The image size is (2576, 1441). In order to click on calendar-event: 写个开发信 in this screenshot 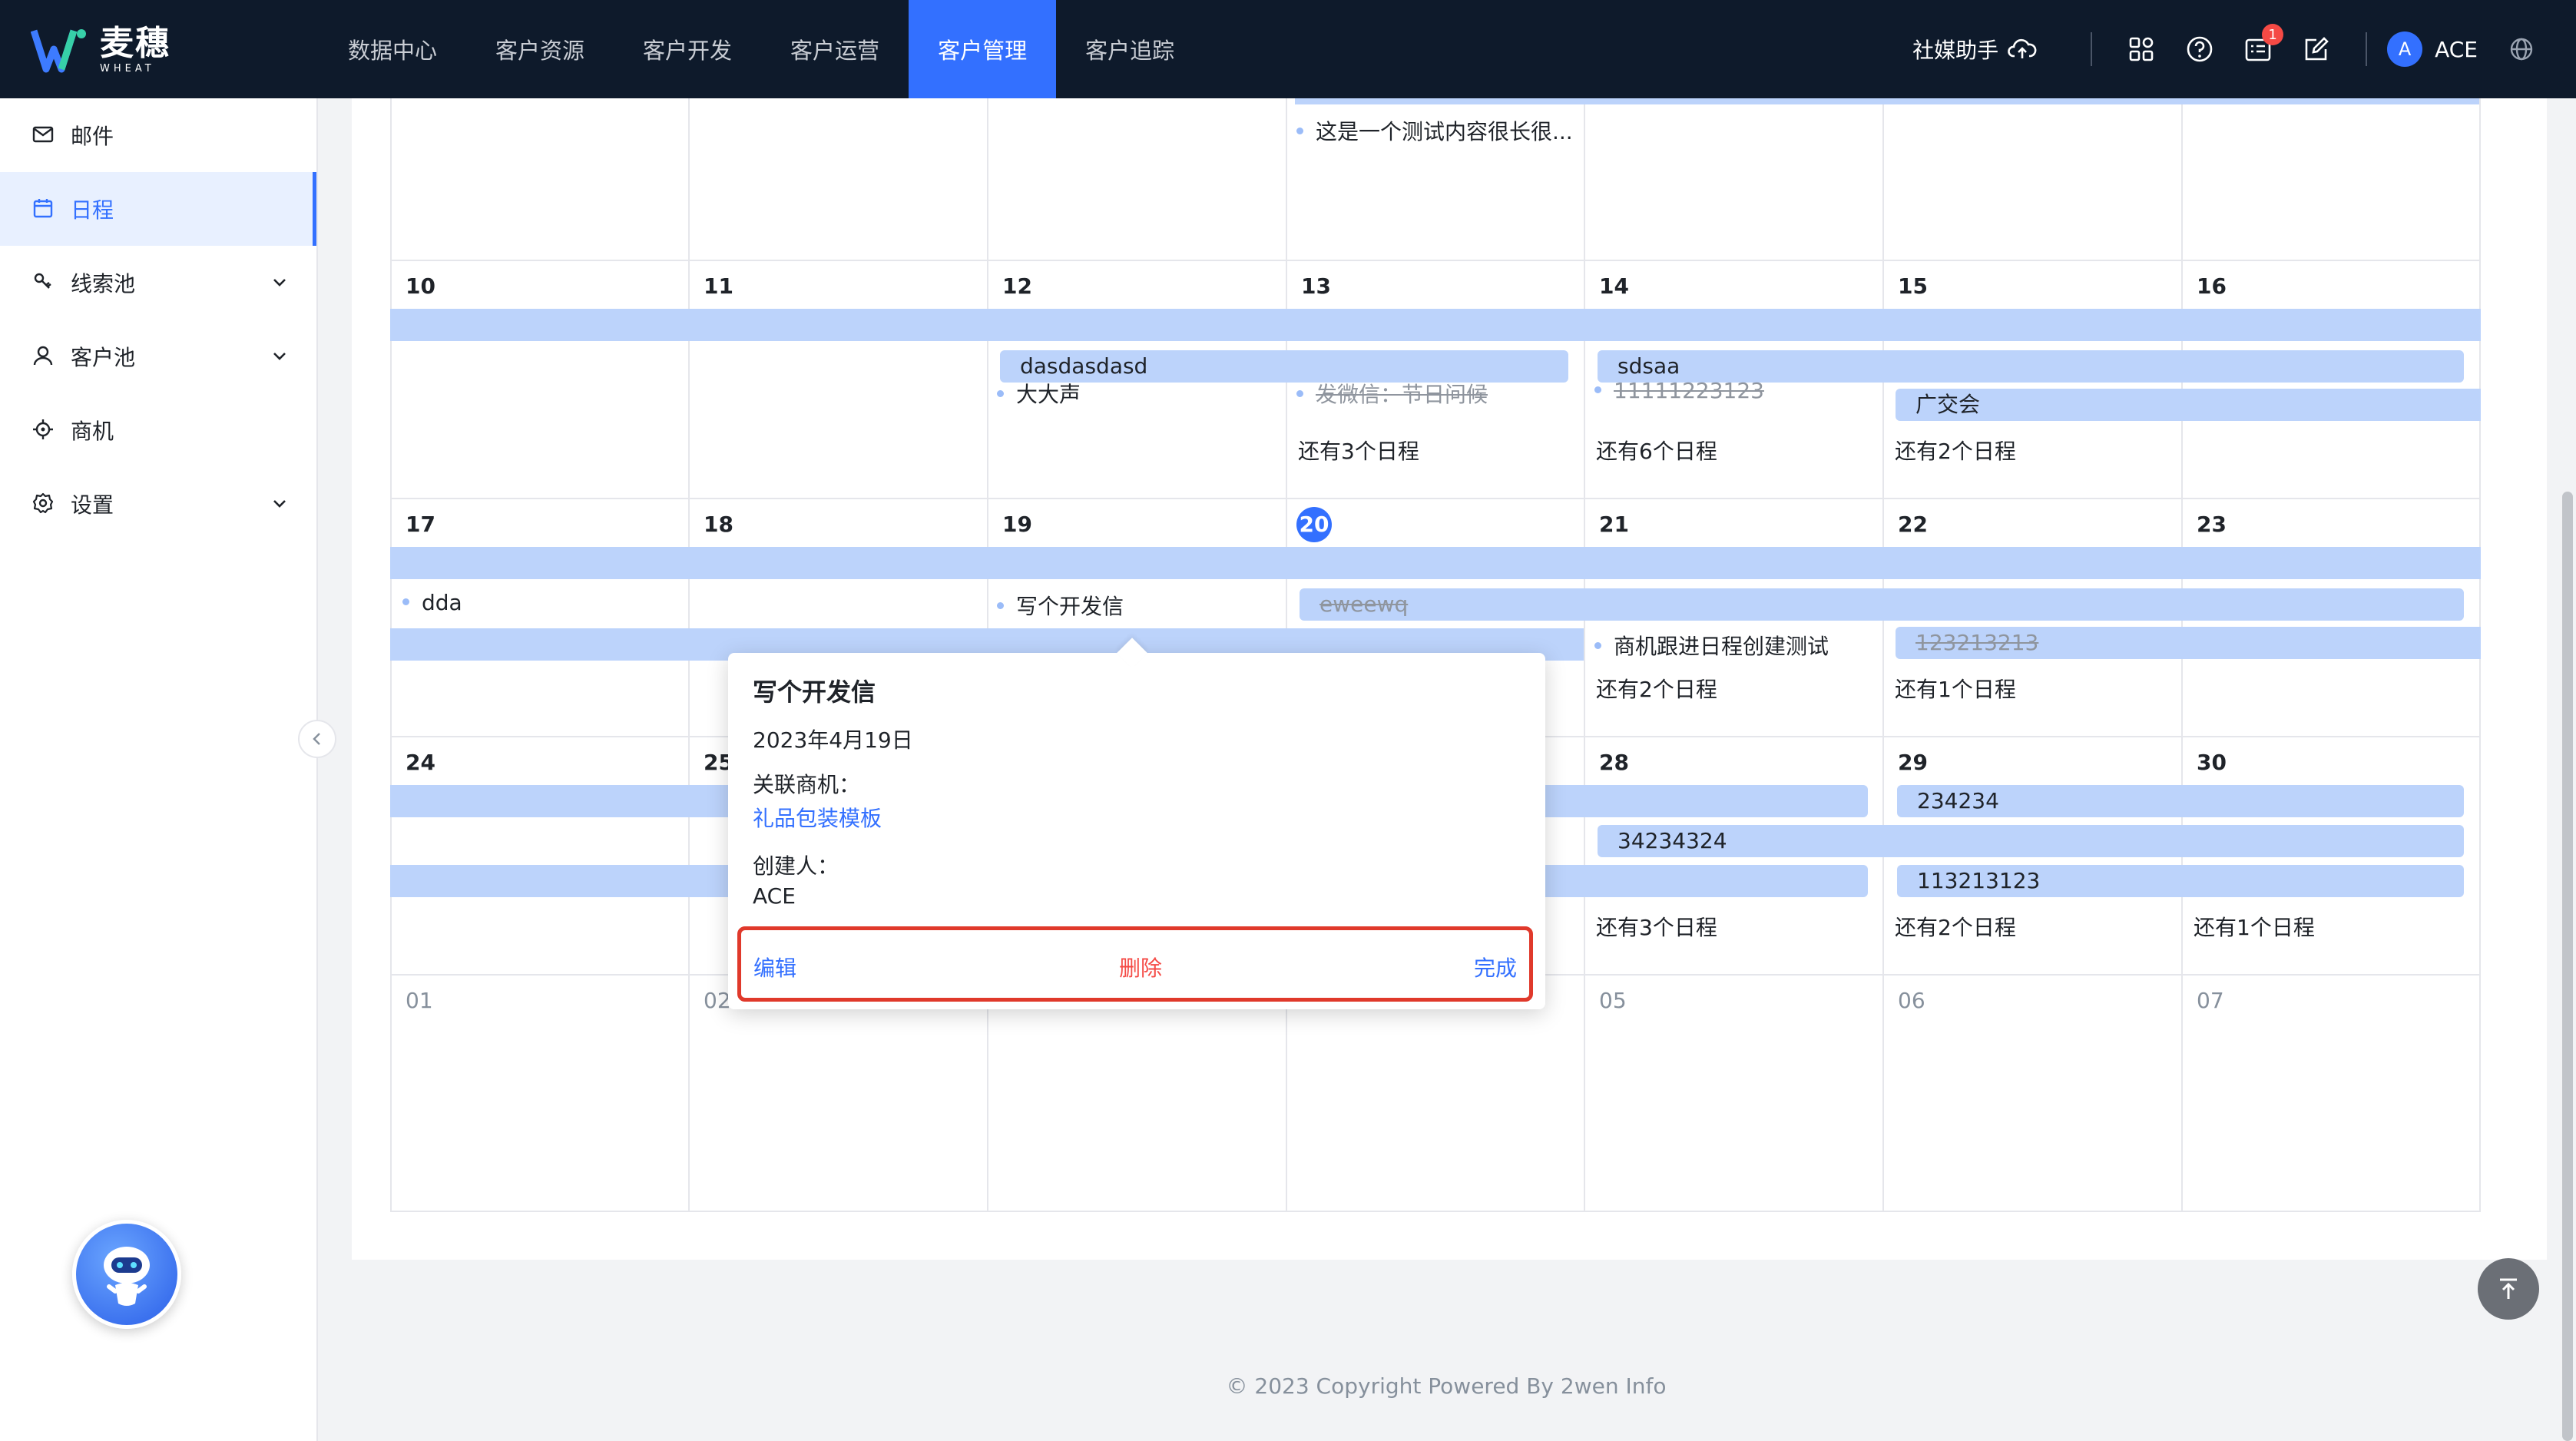, I will do `click(1060, 605)`.